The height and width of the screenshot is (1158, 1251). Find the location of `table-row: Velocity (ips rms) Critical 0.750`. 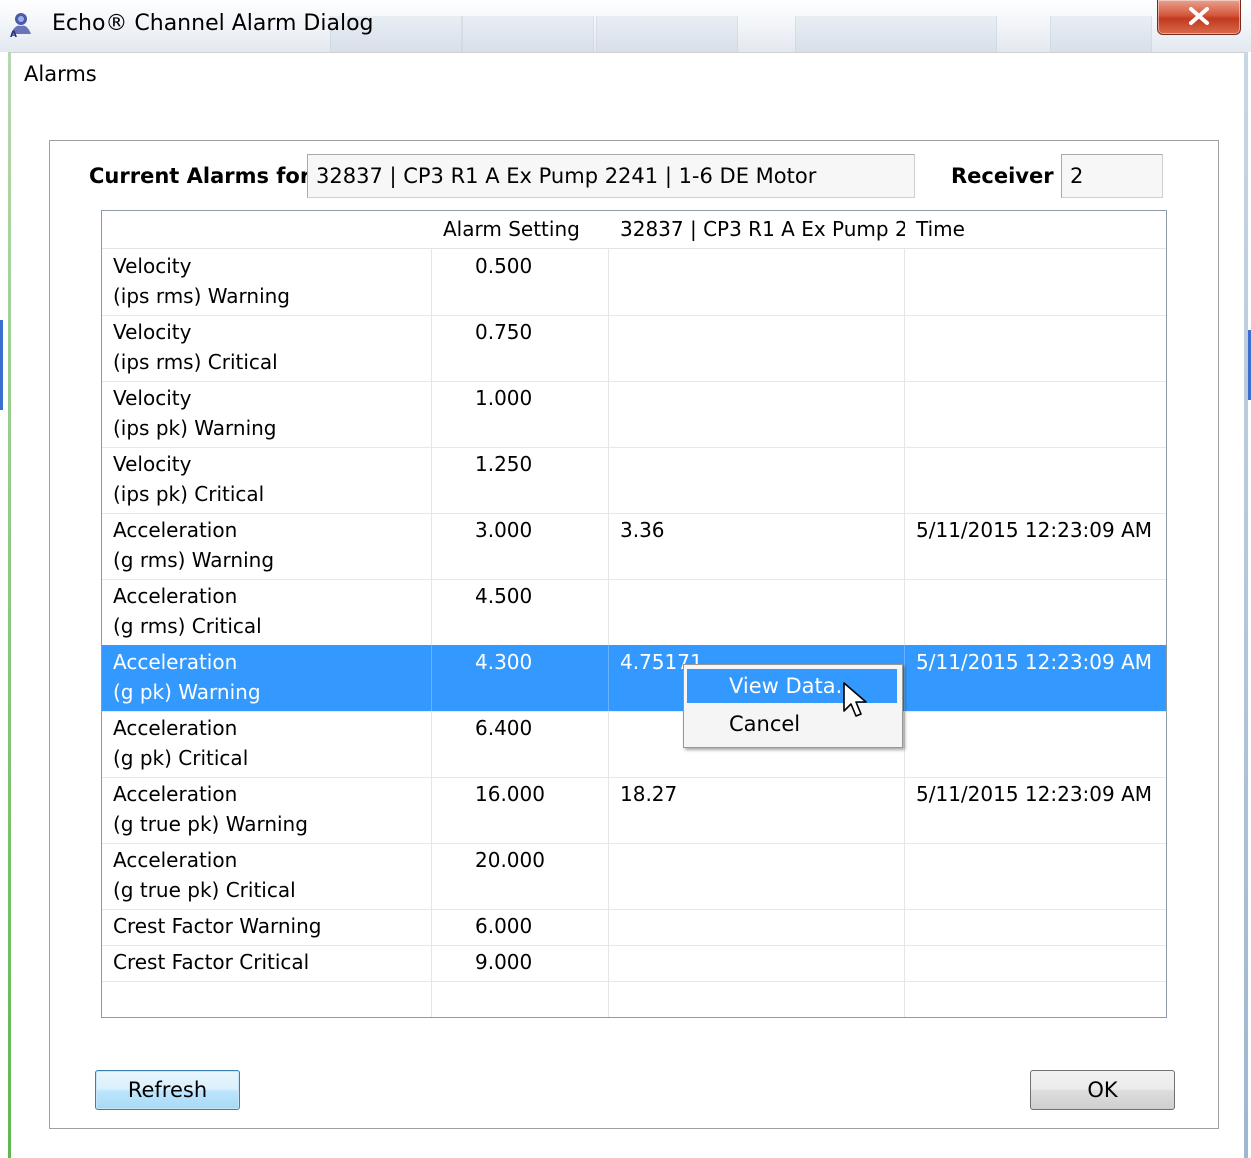

table-row: Velocity (ips rms) Critical 0.750 is located at coordinates (634, 348).